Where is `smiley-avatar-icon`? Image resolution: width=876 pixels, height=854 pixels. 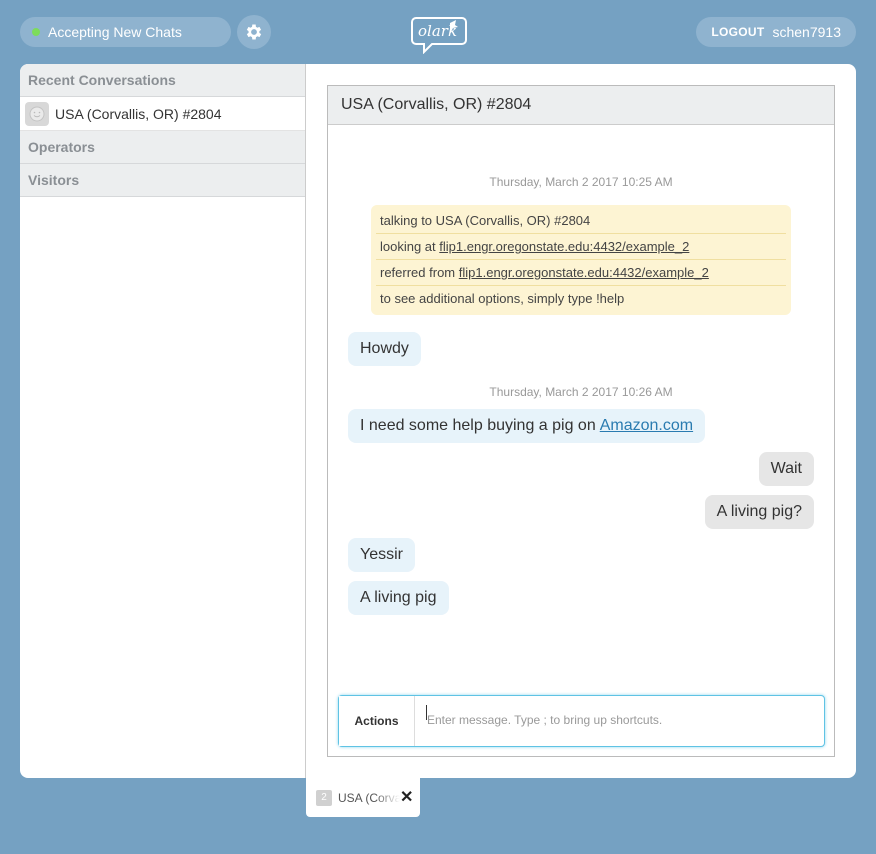 smiley-avatar-icon is located at coordinates (37, 113).